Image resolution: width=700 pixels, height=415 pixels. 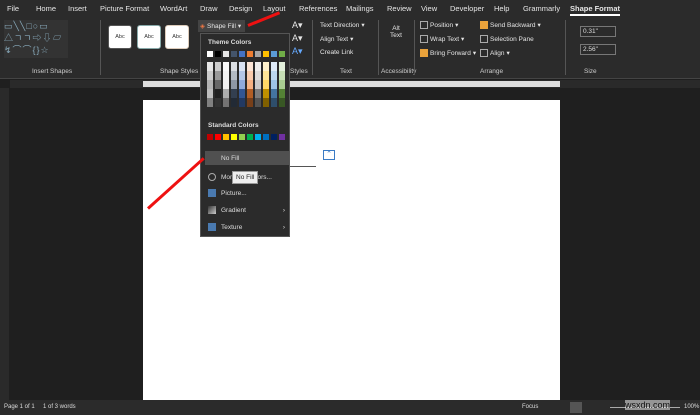 What do you see at coordinates (240, 8) in the screenshot?
I see `tab-design: Design` at bounding box center [240, 8].